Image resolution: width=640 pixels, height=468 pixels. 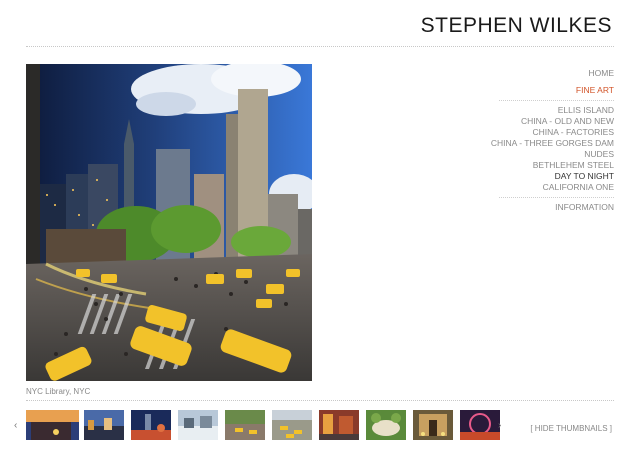 What do you see at coordinates (58, 391) in the screenshot?
I see `photo-caption: NYC Library, NYC` at bounding box center [58, 391].